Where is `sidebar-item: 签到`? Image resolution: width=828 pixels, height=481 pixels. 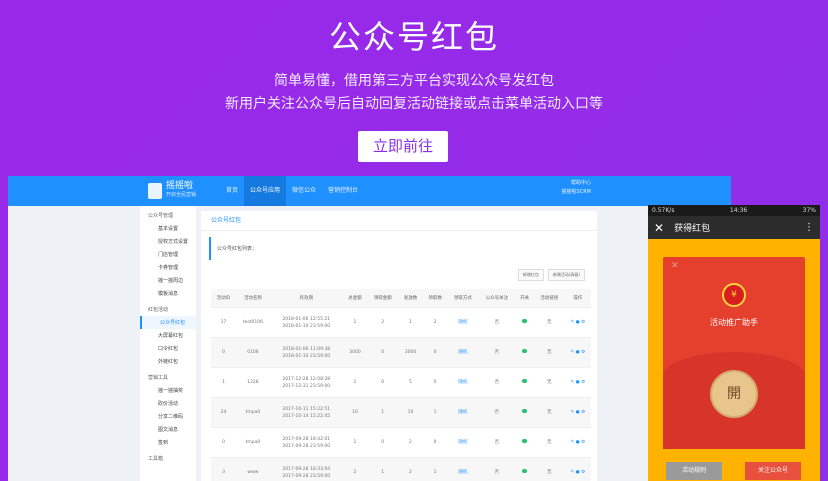 sidebar-item: 签到 is located at coordinates (168, 442).